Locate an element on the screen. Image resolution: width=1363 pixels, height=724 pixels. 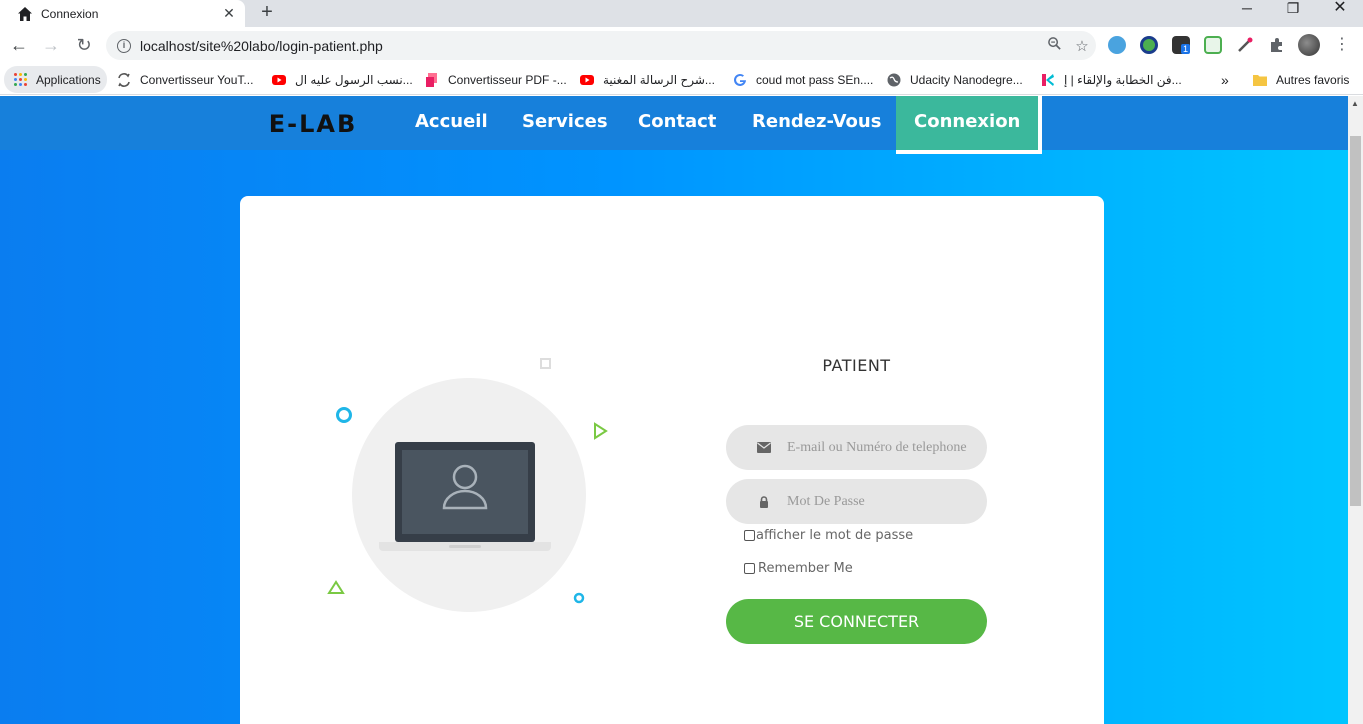
convert-arrows-icon is located at coordinates (124, 79).